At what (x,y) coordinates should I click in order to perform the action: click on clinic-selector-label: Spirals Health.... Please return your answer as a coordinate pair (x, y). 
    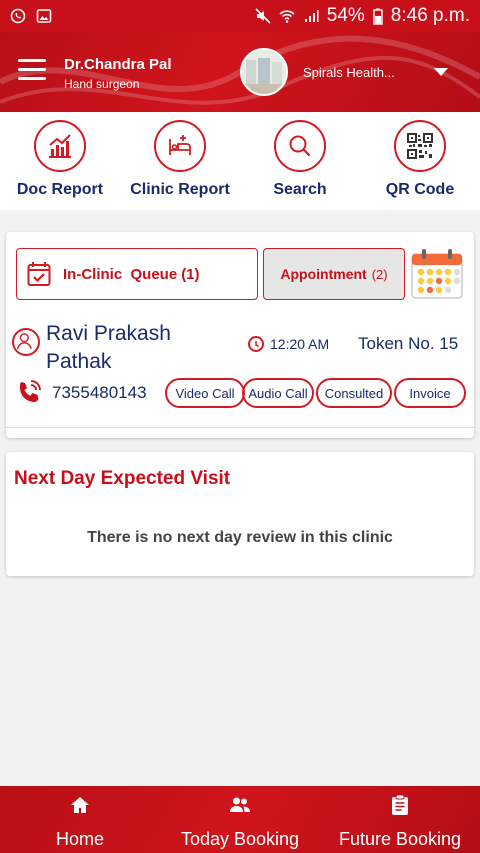
    Looking at the image, I should click on (349, 72).